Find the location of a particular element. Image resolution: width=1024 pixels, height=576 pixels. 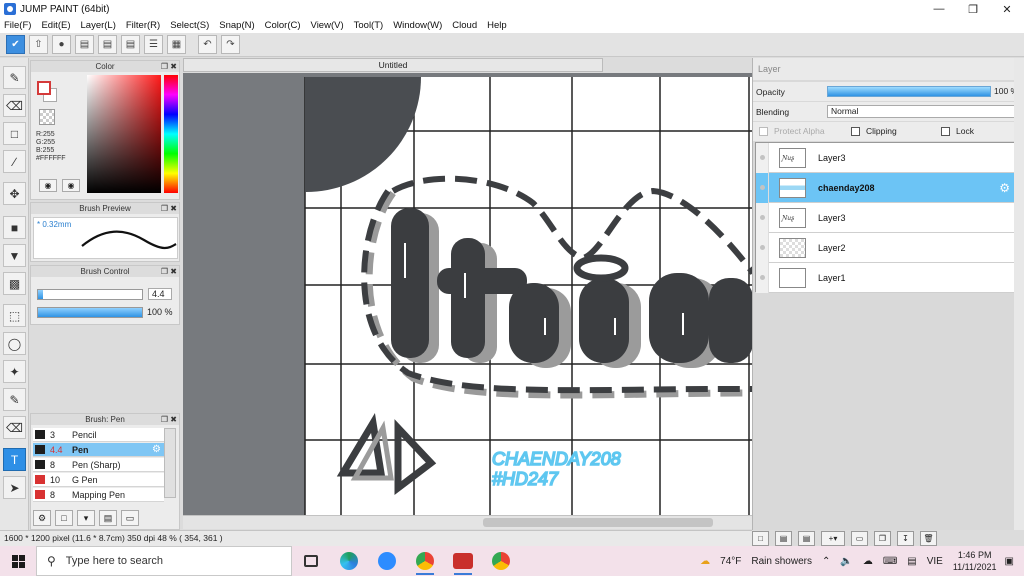

settings-list-icon: ▦ is located at coordinates (176, 44).